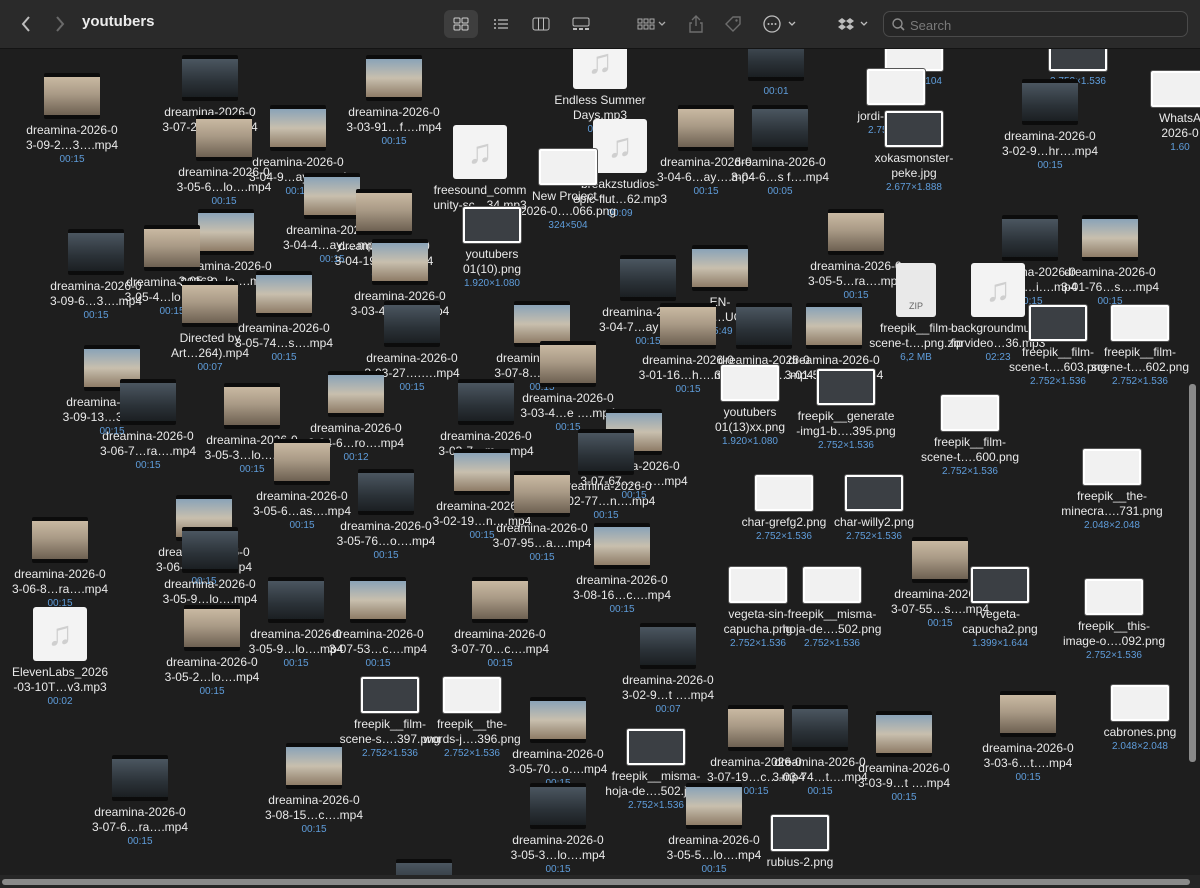  I want to click on file-item: dreamina-2026-0 3-04-6…s f….mp4 00:05, so click(780, 151).